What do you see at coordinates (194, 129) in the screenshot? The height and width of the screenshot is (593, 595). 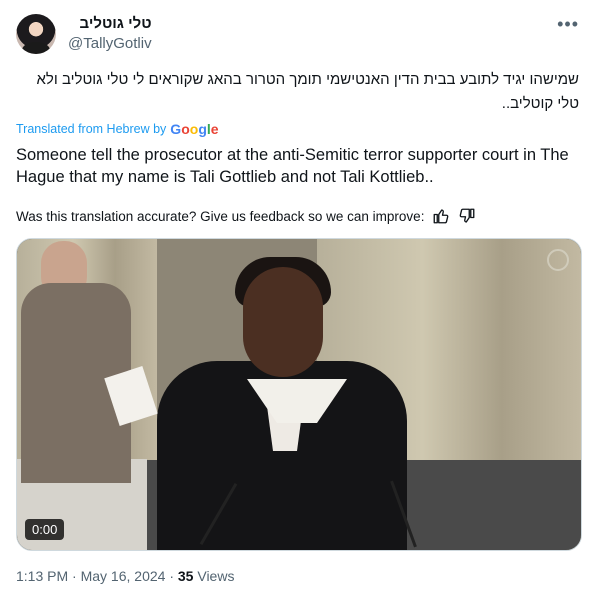 I see `google-logo: Google` at bounding box center [194, 129].